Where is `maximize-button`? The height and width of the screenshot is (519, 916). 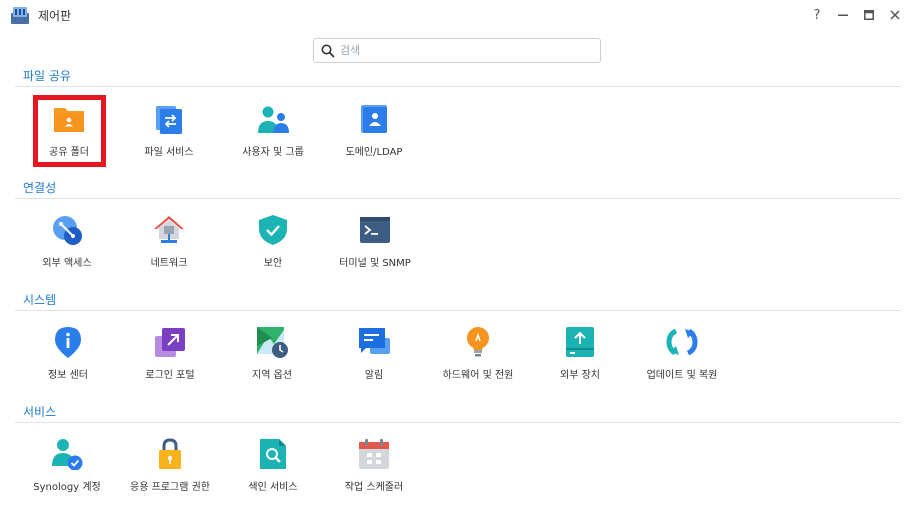
maximize-button is located at coordinates (869, 15).